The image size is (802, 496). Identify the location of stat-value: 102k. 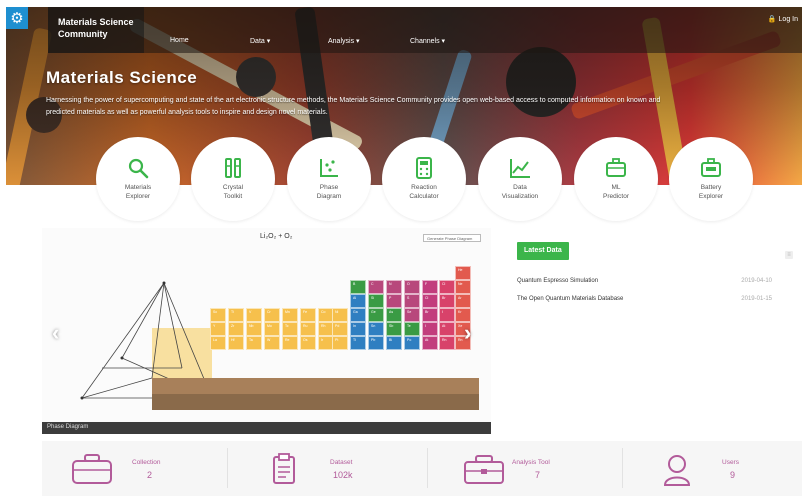
(343, 475).